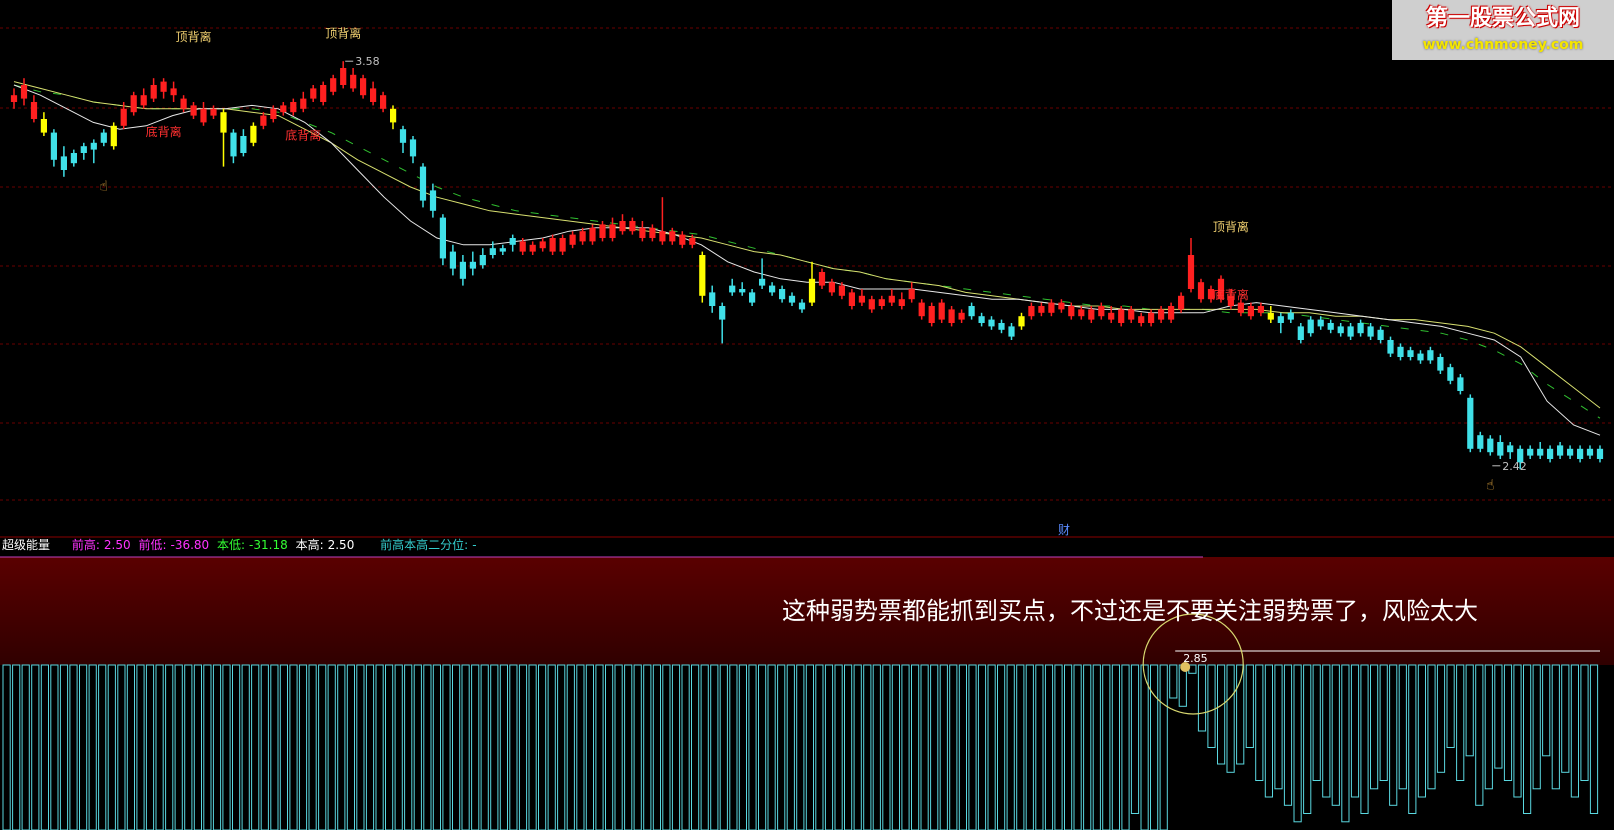 The height and width of the screenshot is (830, 1614). I want to click on indicator-mark-label: 2.85, so click(1195, 658).